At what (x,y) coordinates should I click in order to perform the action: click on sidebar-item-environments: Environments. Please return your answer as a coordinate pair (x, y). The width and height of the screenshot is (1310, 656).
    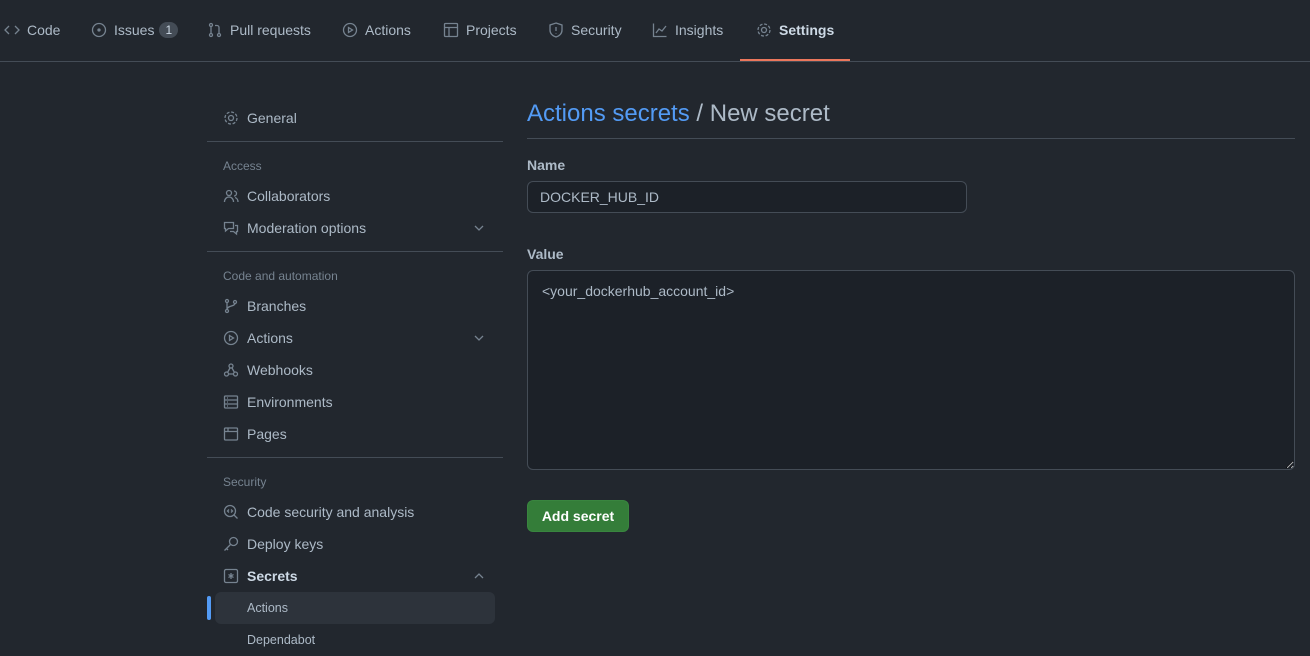
    Looking at the image, I should click on (355, 402).